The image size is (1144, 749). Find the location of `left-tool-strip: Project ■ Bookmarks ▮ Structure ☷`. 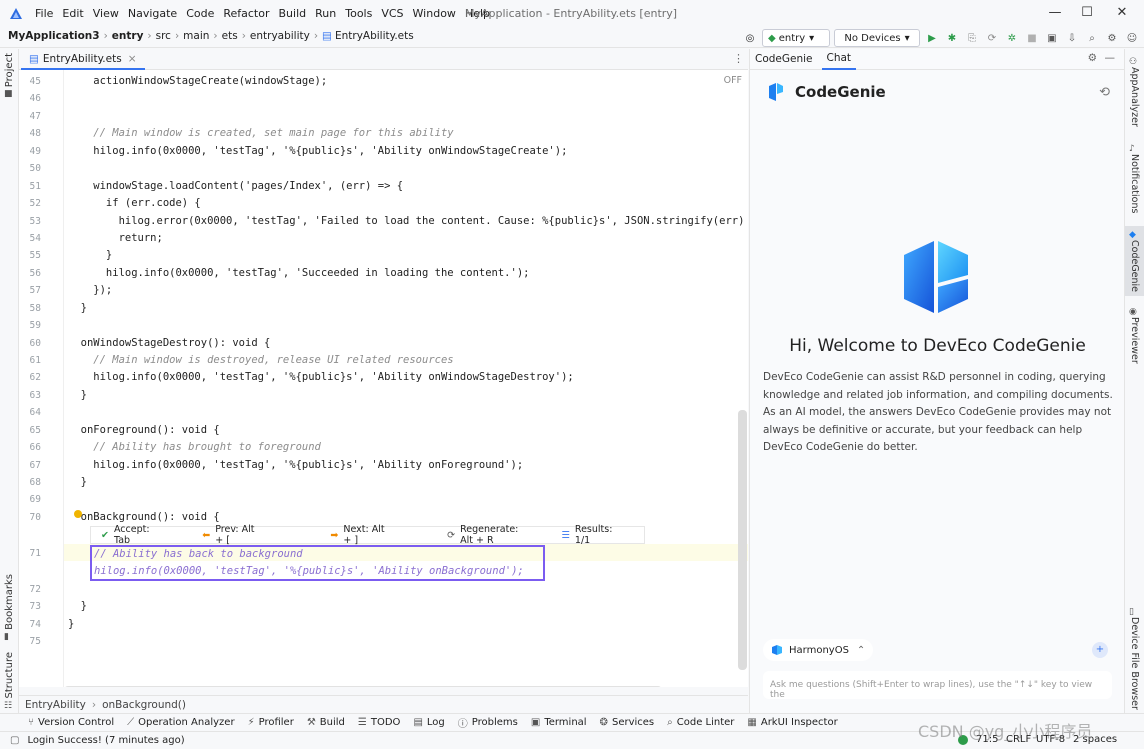

left-tool-strip: Project ■ Bookmarks ▮ Structure ☷ is located at coordinates (9, 381).